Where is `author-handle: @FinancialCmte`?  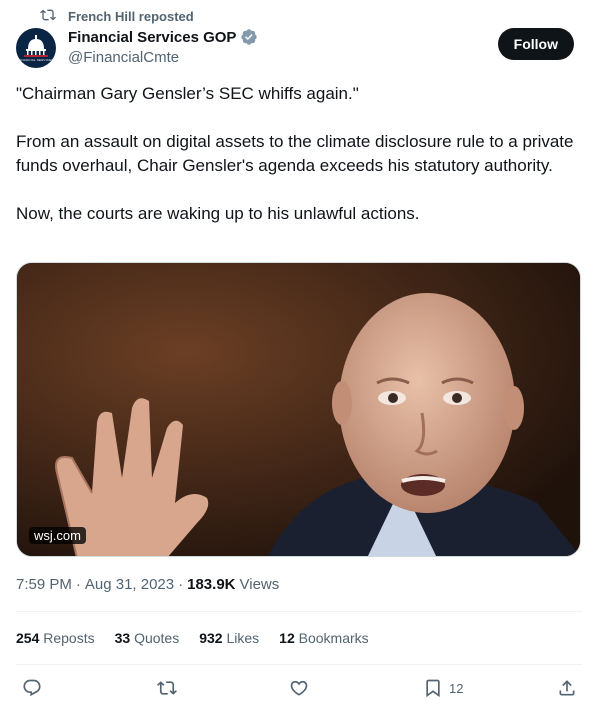 author-handle: @FinancialCmte is located at coordinates (163, 57).